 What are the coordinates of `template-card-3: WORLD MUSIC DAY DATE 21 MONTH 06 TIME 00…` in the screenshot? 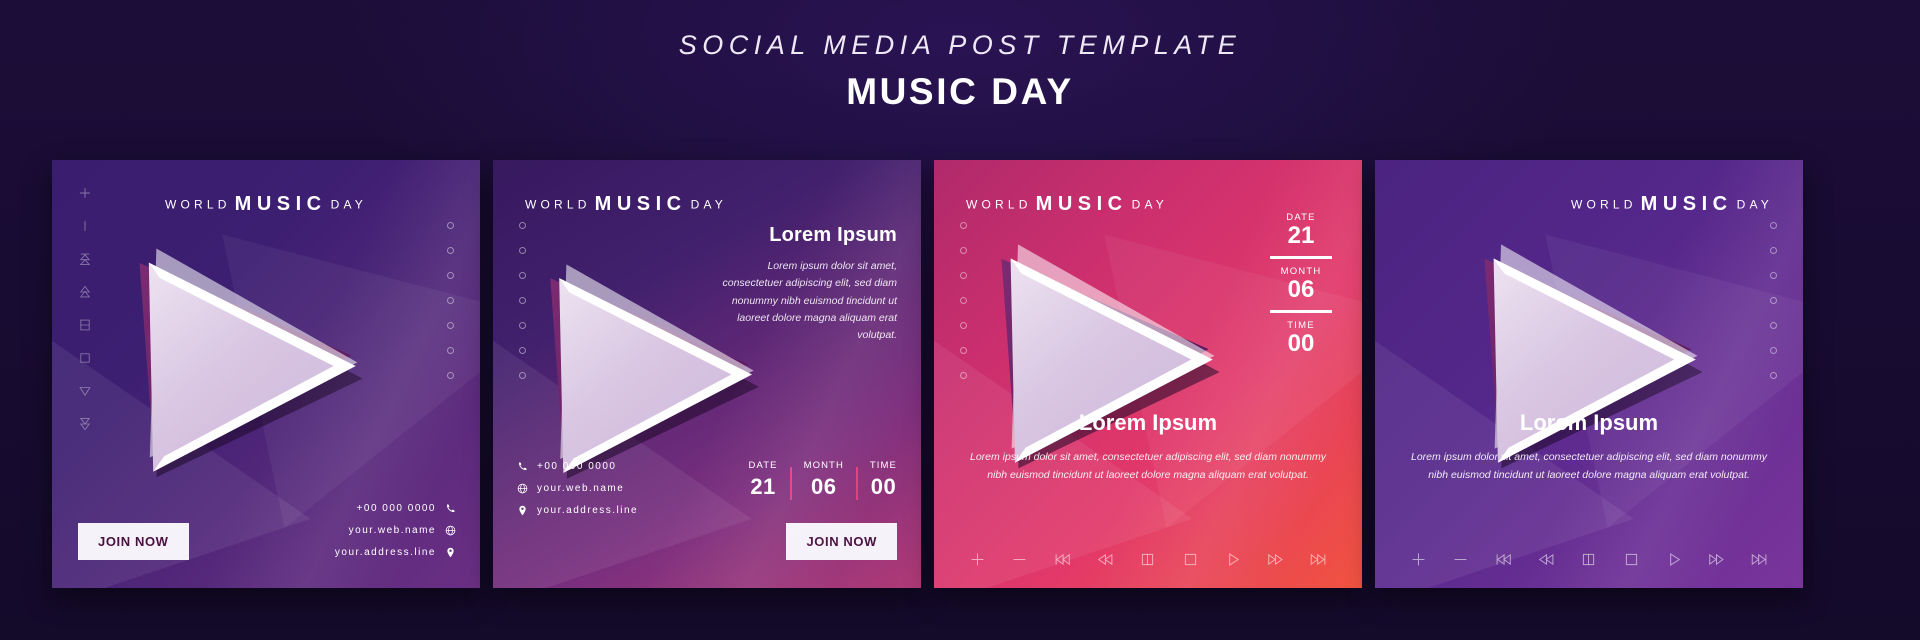 It's located at (1148, 374).